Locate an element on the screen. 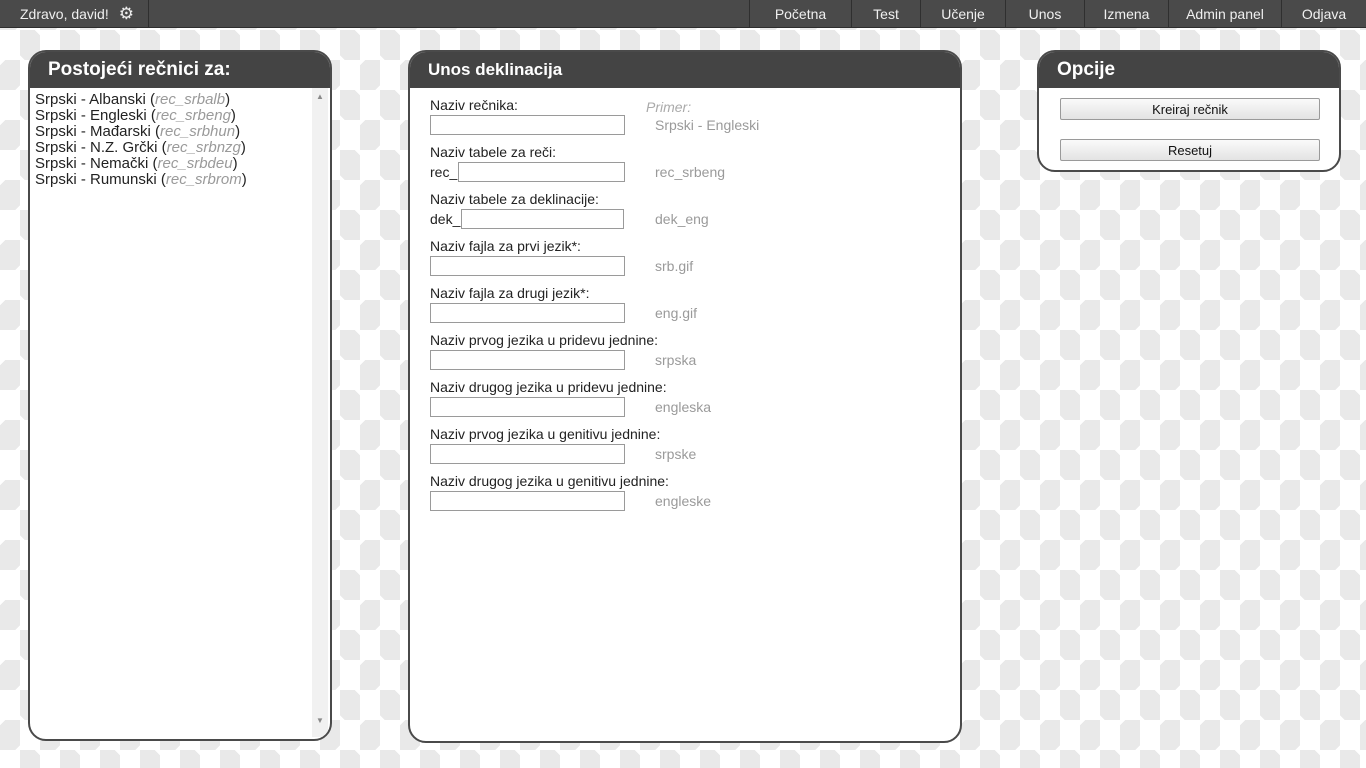  field-label: Naziv drugog jezika u genitivu jednine: is located at coordinates (549, 481).